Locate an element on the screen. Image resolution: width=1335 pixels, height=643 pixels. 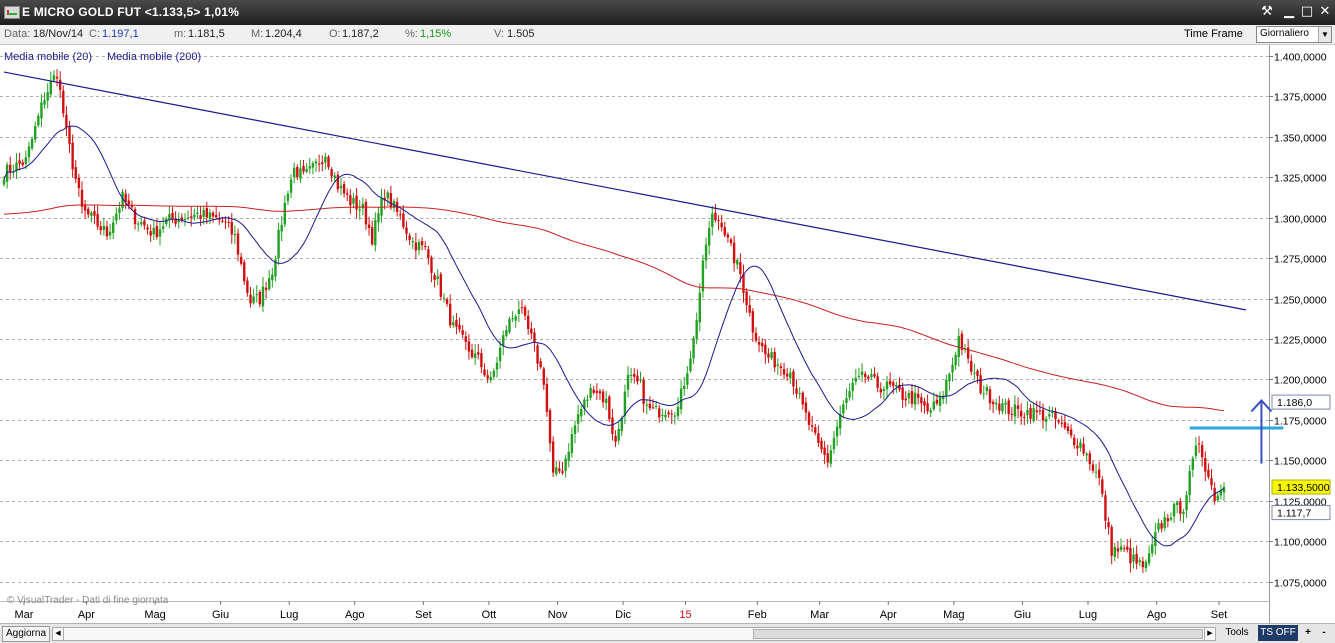
time-scrollbar: ◀ ▶ is located at coordinates (634, 634).